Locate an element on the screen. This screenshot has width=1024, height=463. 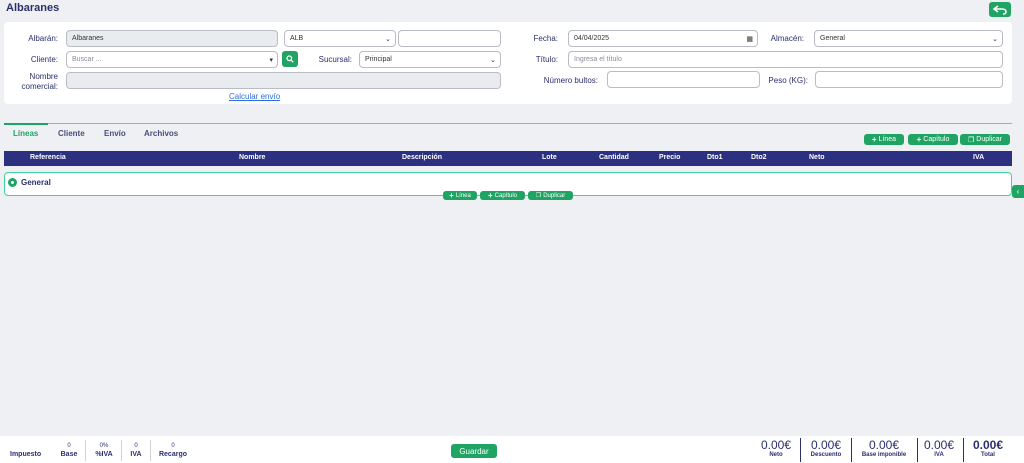
piva-column: 0% %IVA is located at coordinates (104, 450).